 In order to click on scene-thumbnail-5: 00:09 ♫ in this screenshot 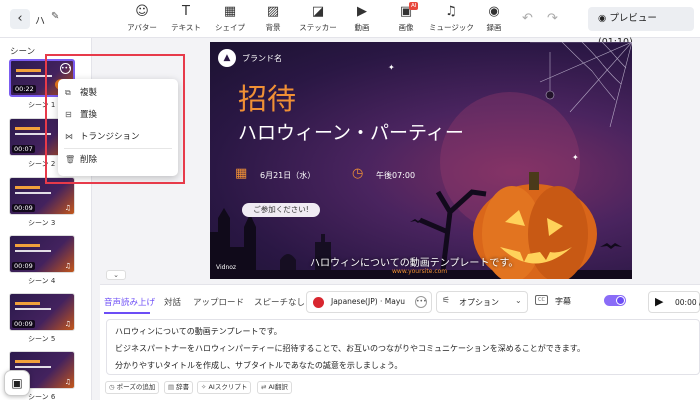, I will do `click(42, 312)`.